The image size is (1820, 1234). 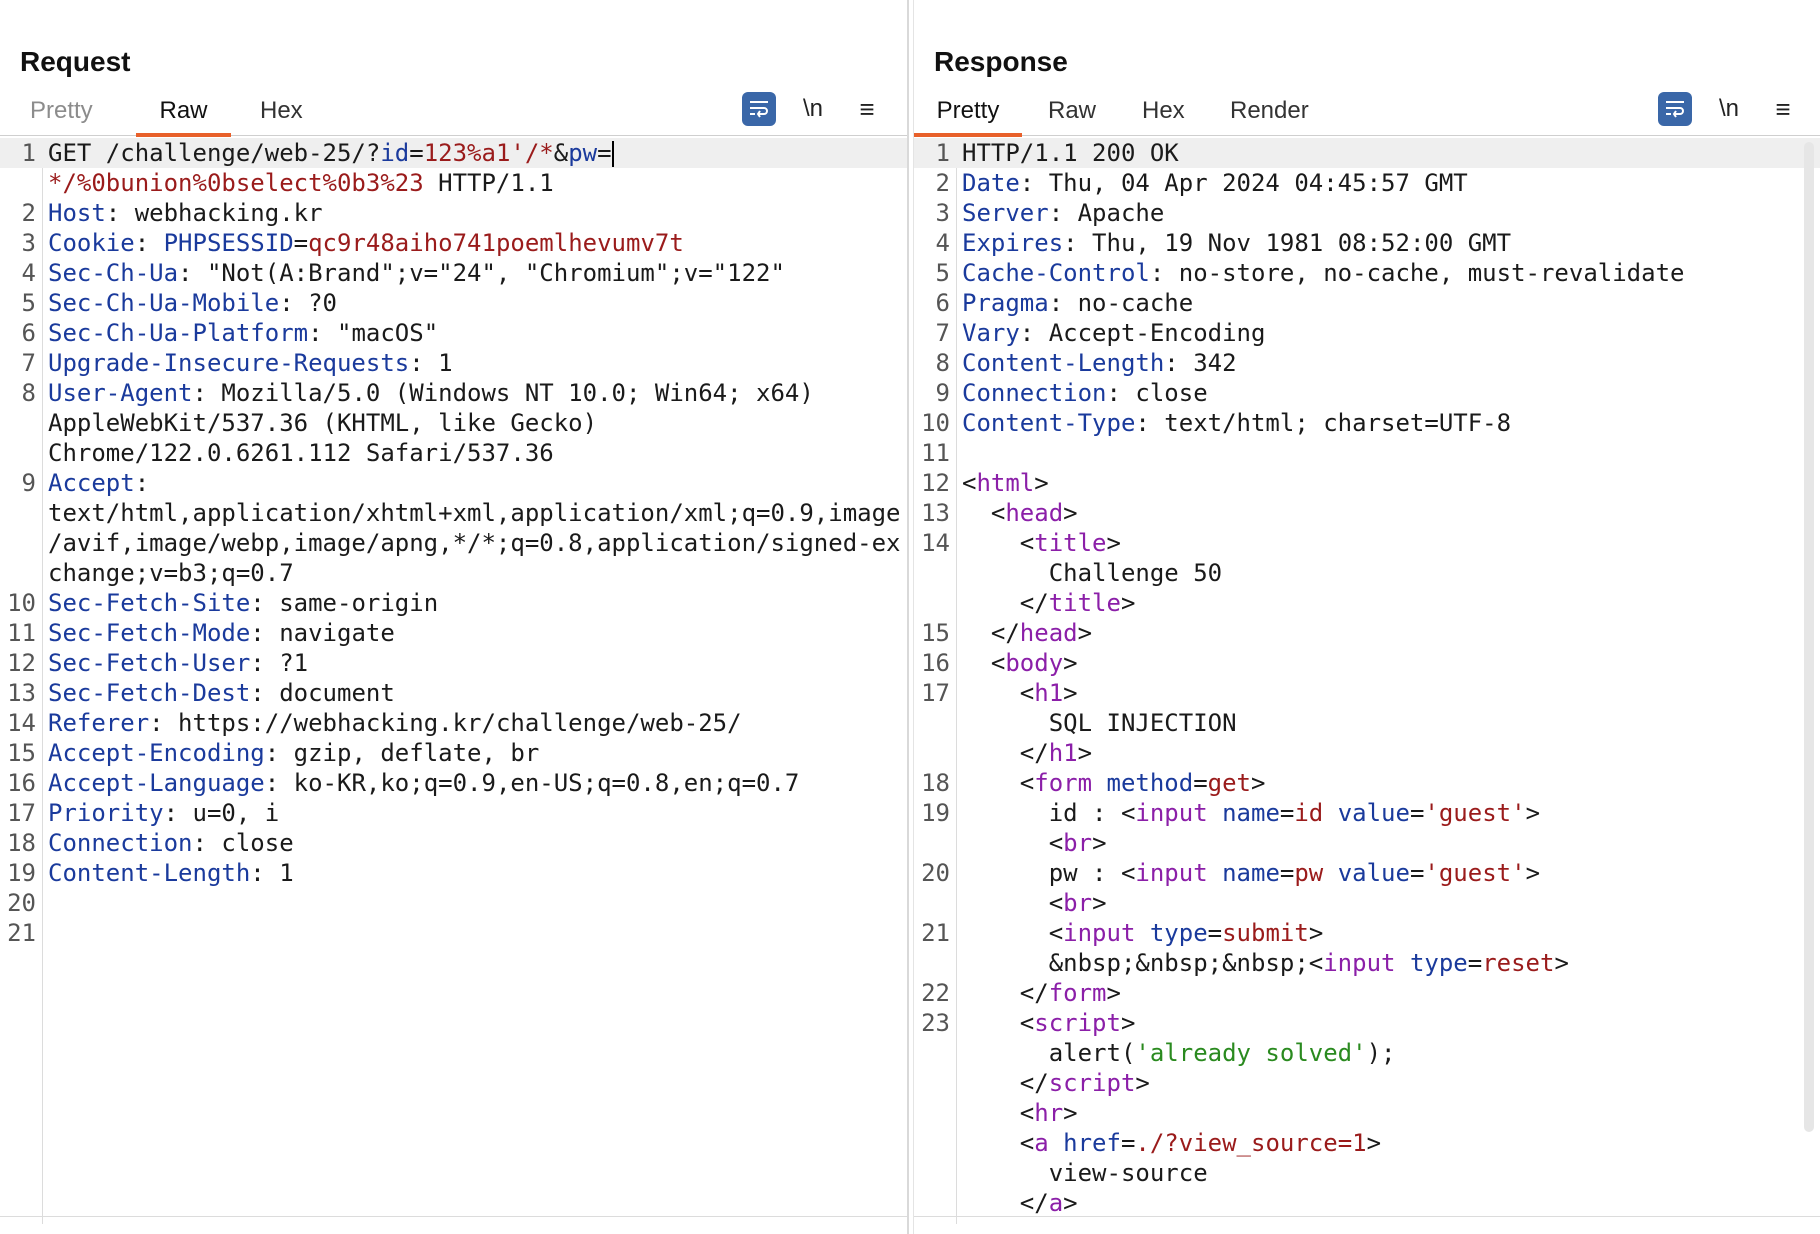 What do you see at coordinates (1251, 813) in the screenshot?
I see `line-text: id : <input name=id value='guest'>` at bounding box center [1251, 813].